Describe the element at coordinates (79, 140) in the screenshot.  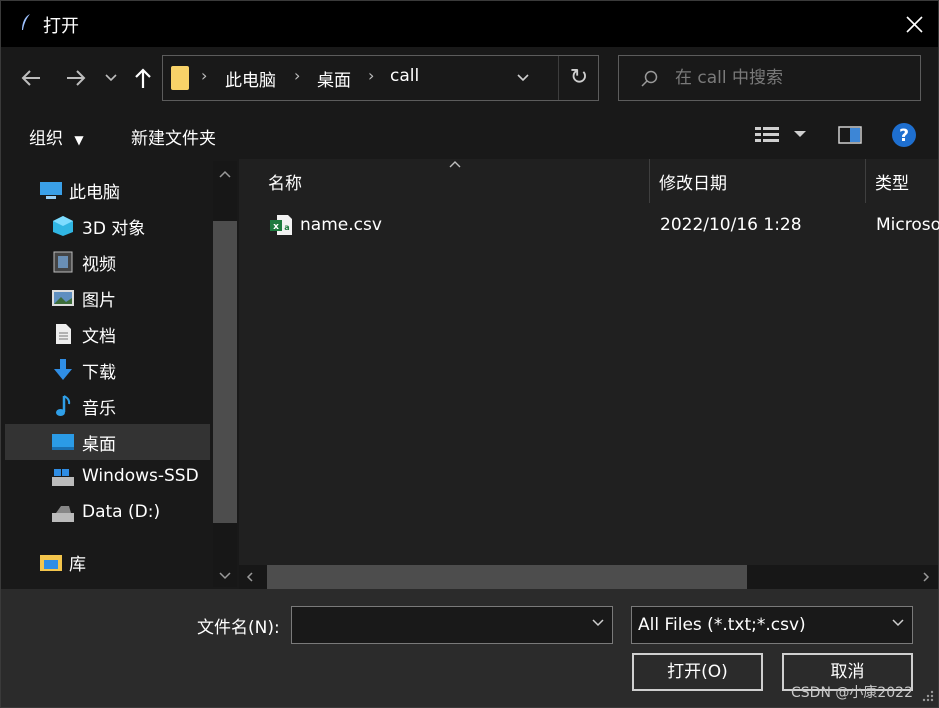
I see `caret-down-icon: ▼` at that location.